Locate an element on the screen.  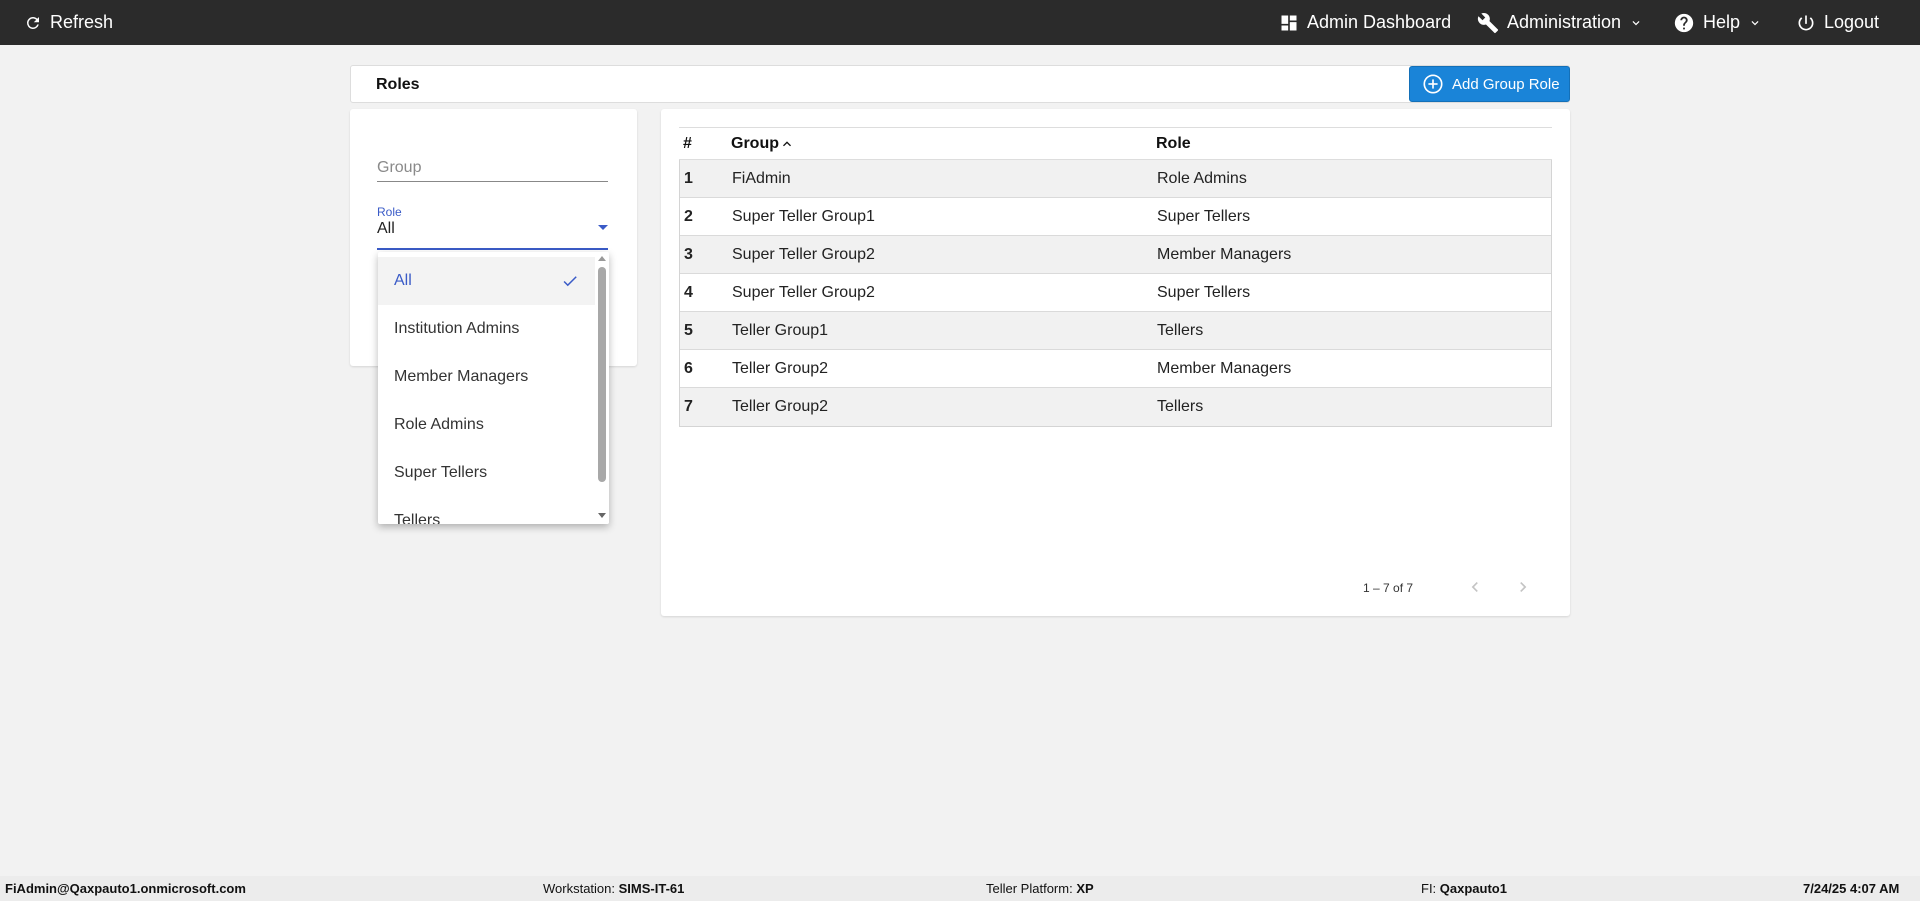
refresh-label: Refresh is located at coordinates (82, 22).